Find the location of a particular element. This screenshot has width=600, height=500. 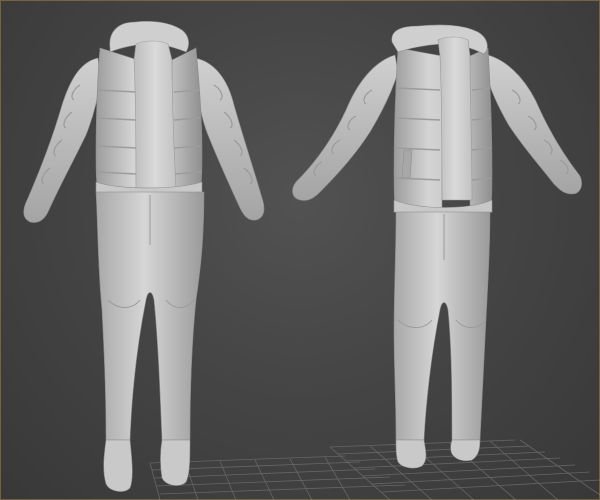

right-sneaker-r is located at coordinates (465, 450).